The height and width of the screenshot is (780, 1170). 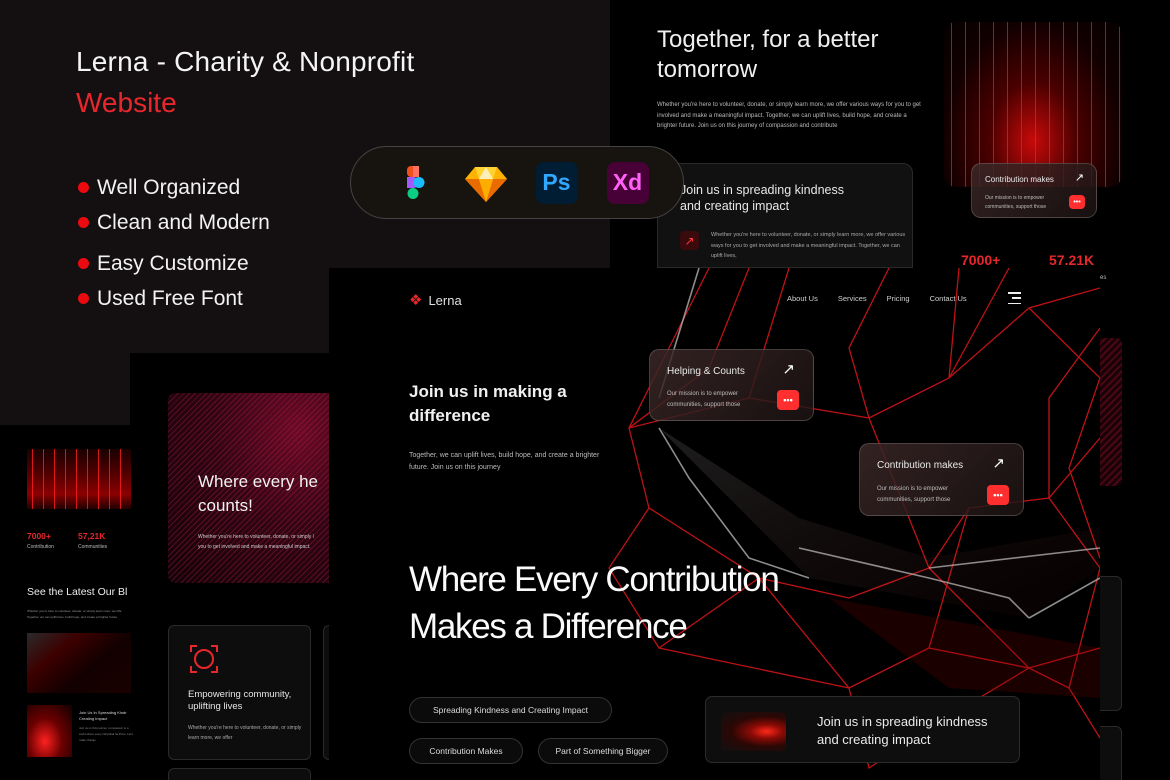 What do you see at coordinates (981, 260) in the screenshot?
I see `stat-contribution-value: 7000+` at bounding box center [981, 260].